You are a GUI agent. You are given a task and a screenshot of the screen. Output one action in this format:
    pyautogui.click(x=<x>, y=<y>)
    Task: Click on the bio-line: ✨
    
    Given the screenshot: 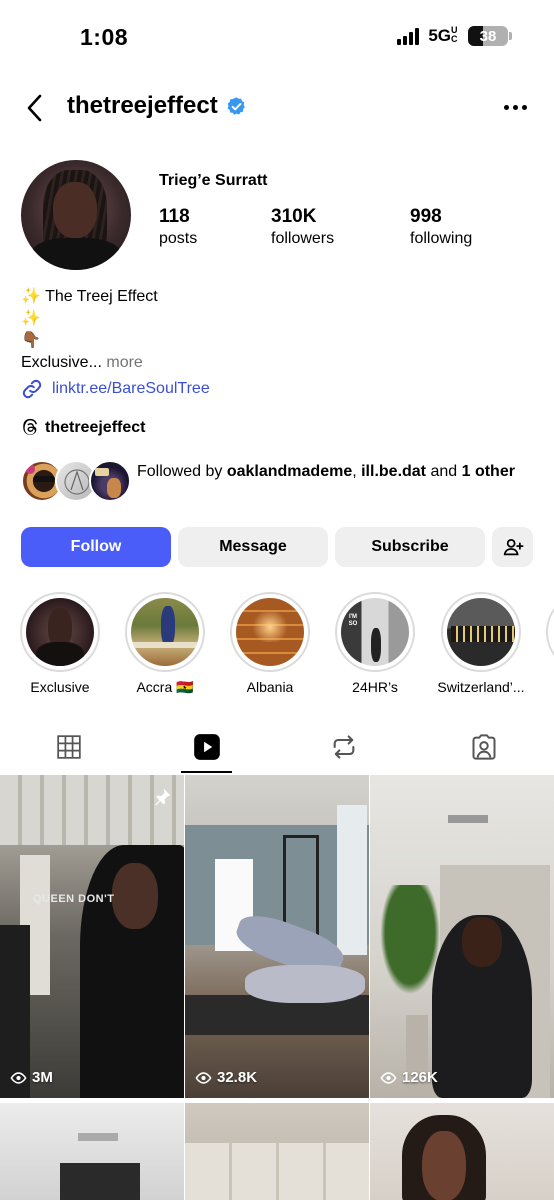 What is the action you would take?
    pyautogui.click(x=31, y=318)
    